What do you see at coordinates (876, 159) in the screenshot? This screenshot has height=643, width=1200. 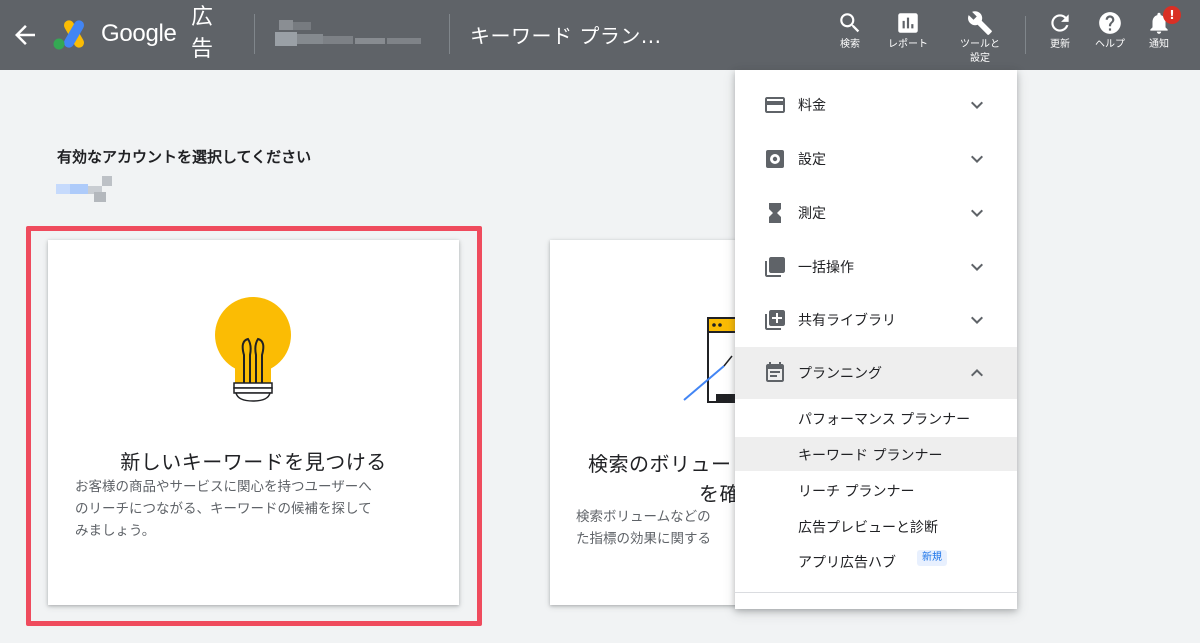 I see `menu-item-setup: 設定` at bounding box center [876, 159].